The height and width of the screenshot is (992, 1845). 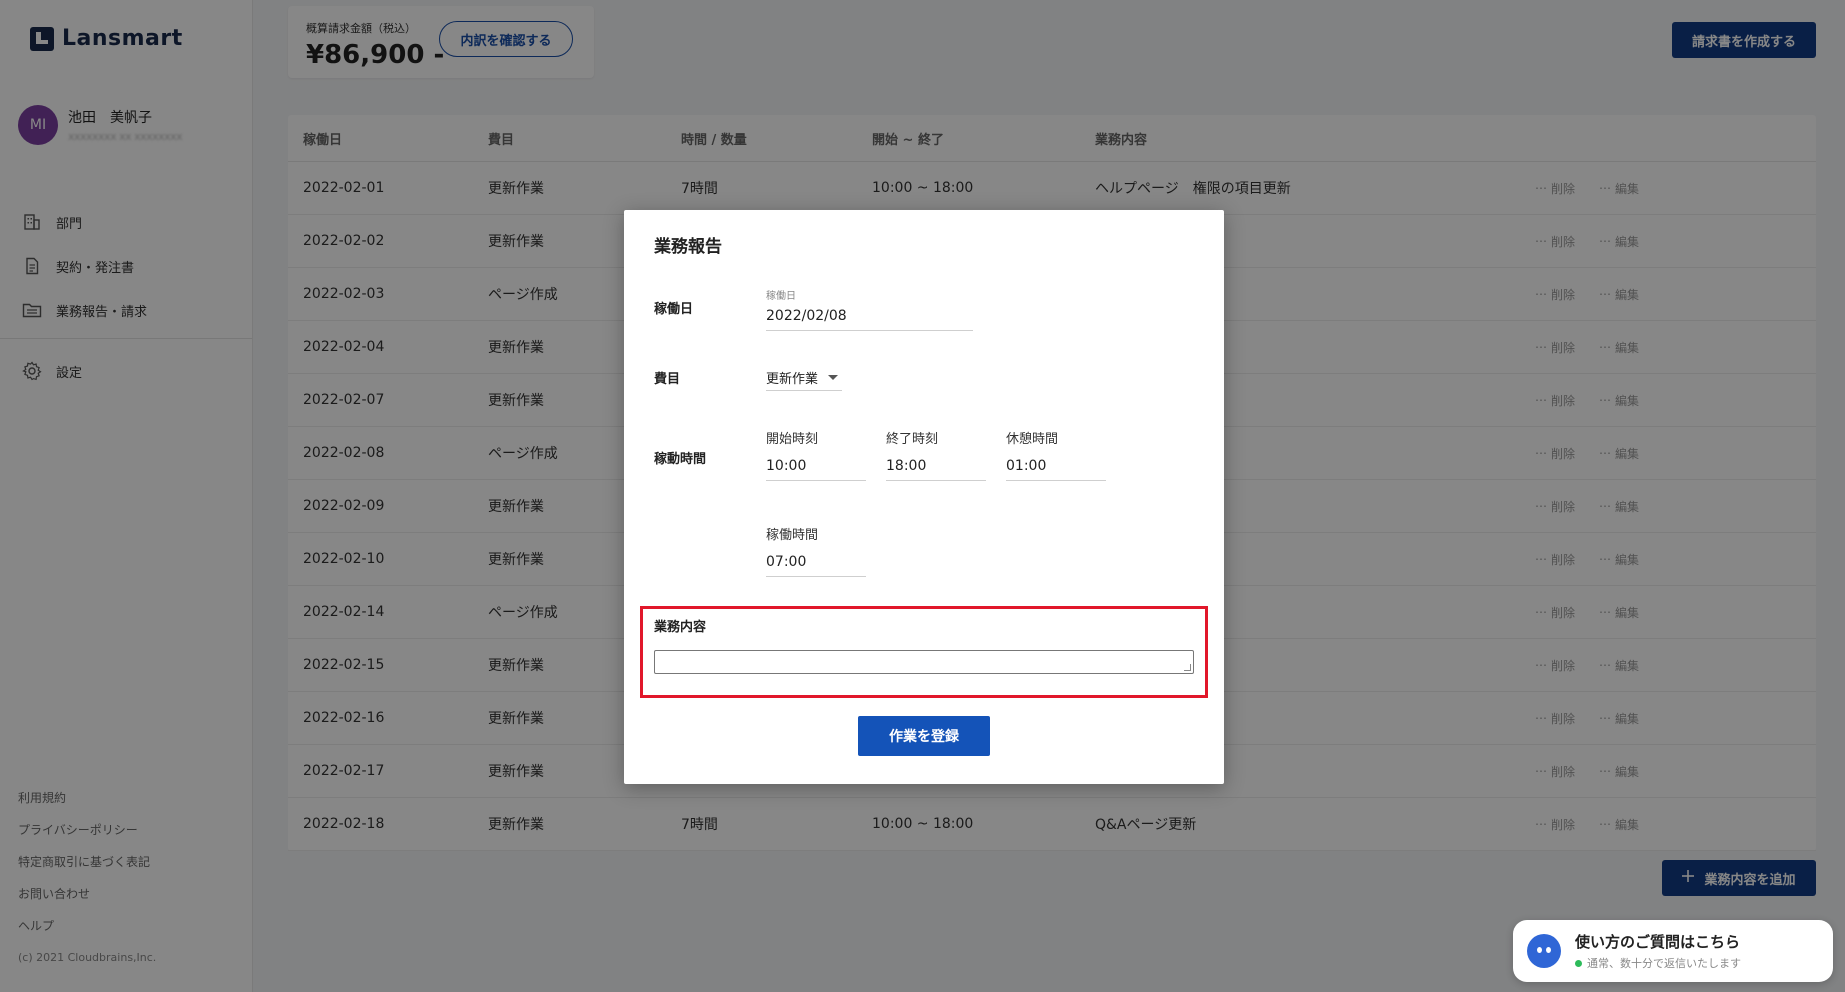 What do you see at coordinates (833, 377) in the screenshot?
I see `chevron-down-icon` at bounding box center [833, 377].